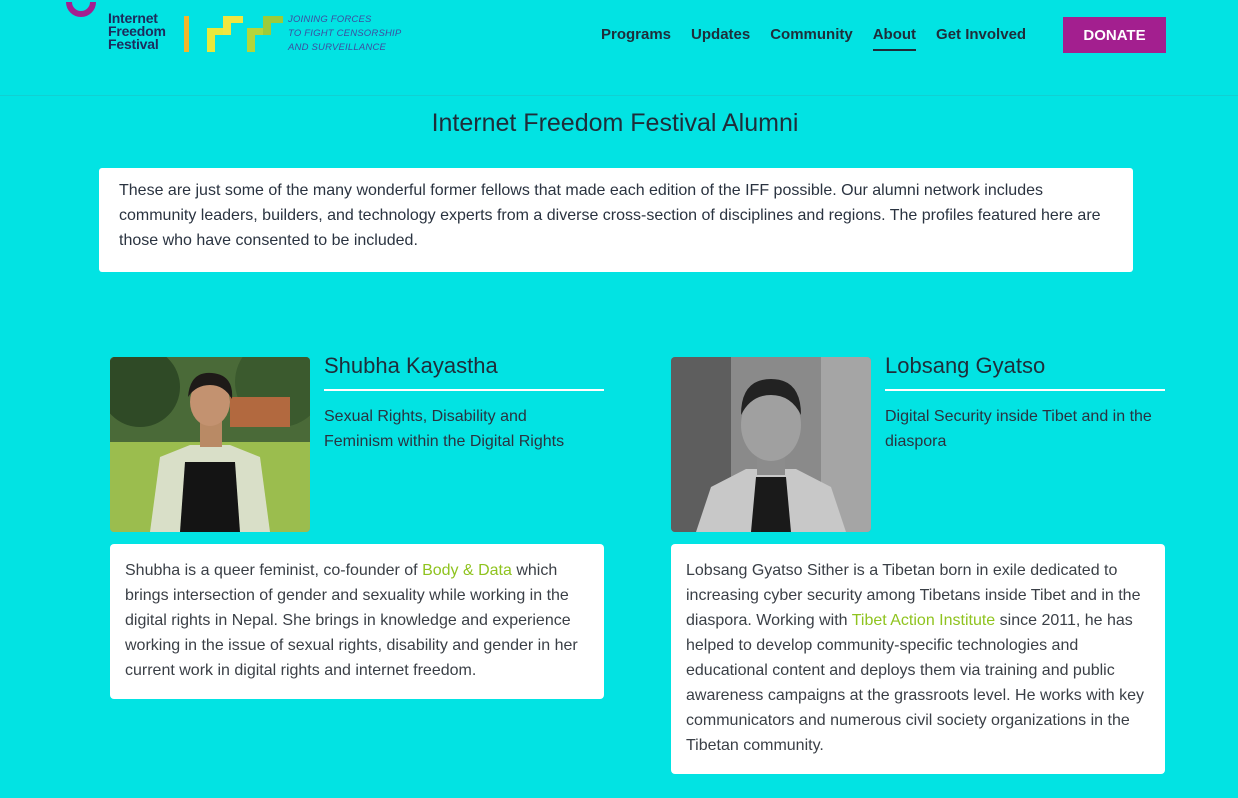  I want to click on alumni-name: Shubha Kayastha, so click(464, 372).